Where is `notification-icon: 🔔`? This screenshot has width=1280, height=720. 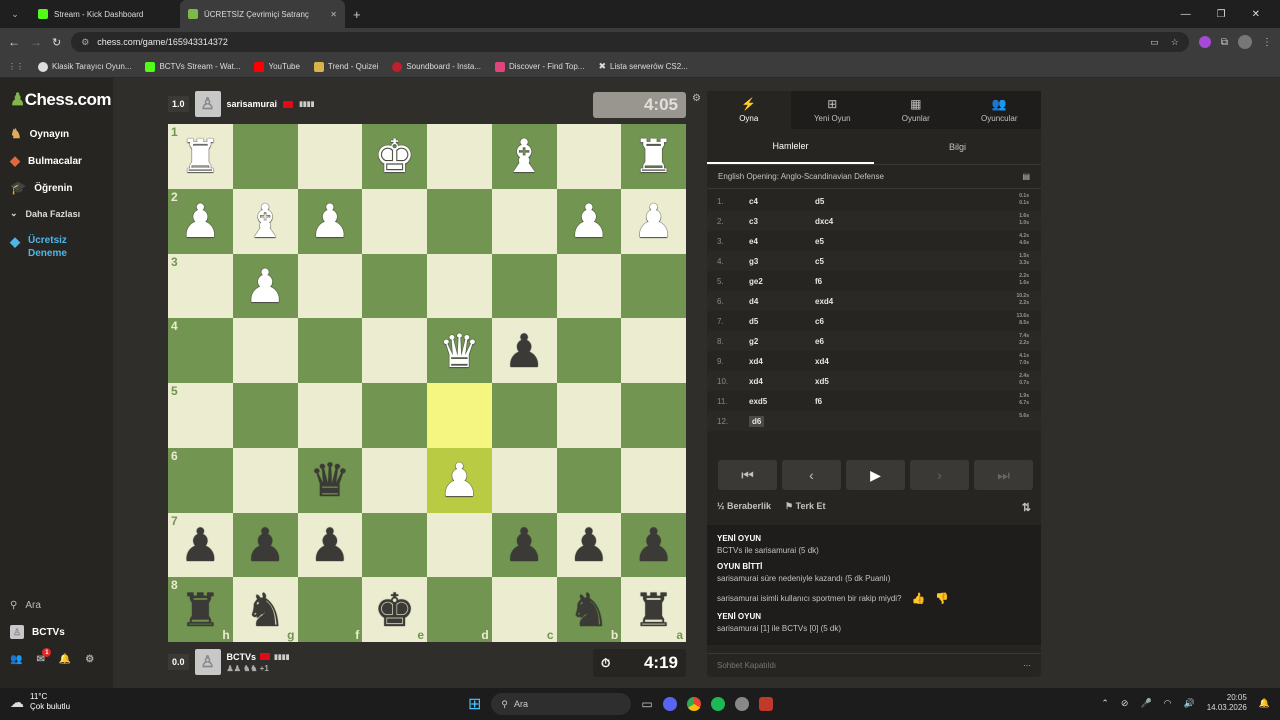
notification-icon: 🔔 is located at coordinates (1264, 703).